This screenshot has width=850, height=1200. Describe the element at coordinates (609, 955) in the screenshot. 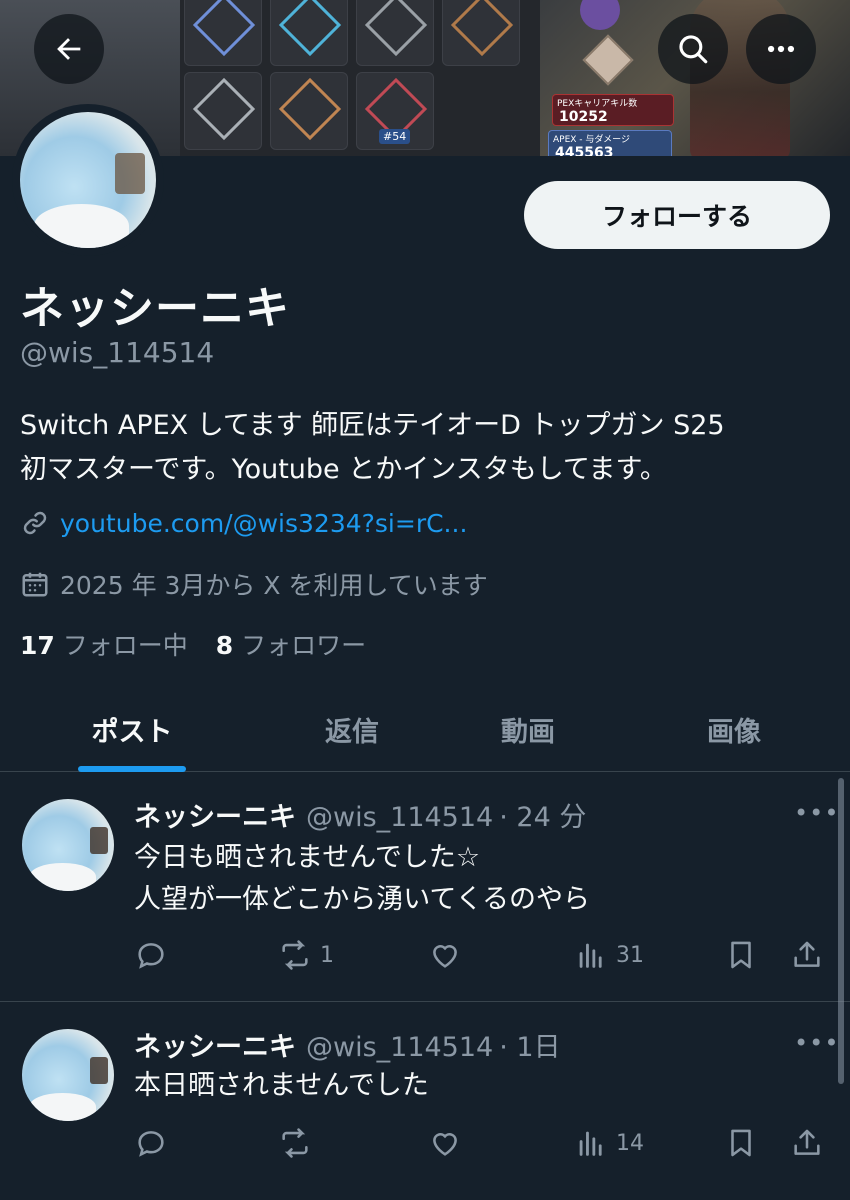

I see `views-button: 31` at that location.